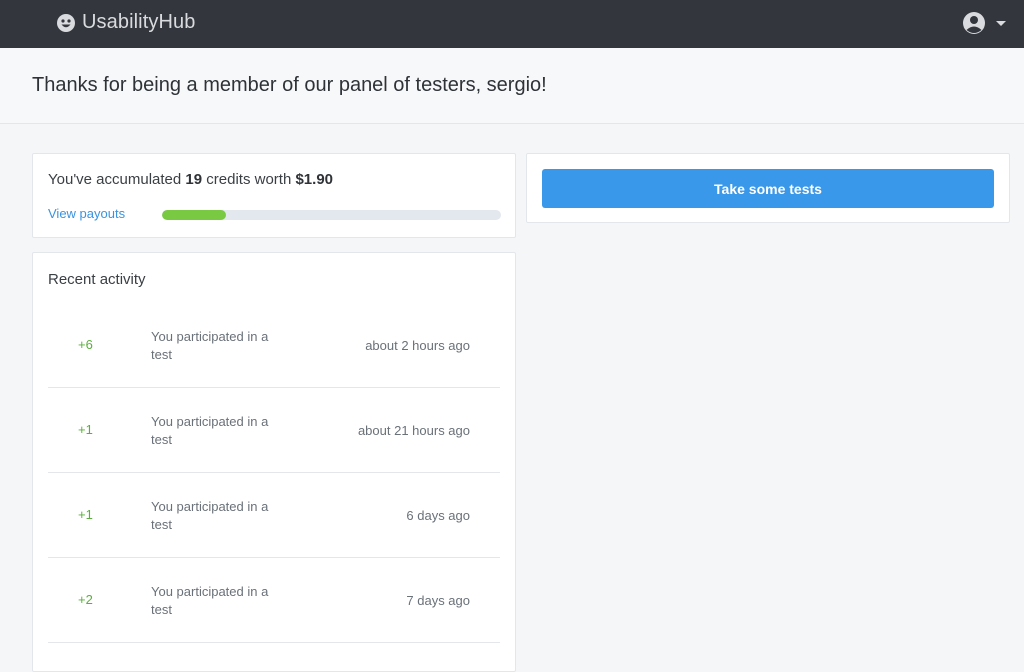 The height and width of the screenshot is (672, 1024). Describe the element at coordinates (66, 23) in the screenshot. I see `usabilityhub-logo-icon` at that location.